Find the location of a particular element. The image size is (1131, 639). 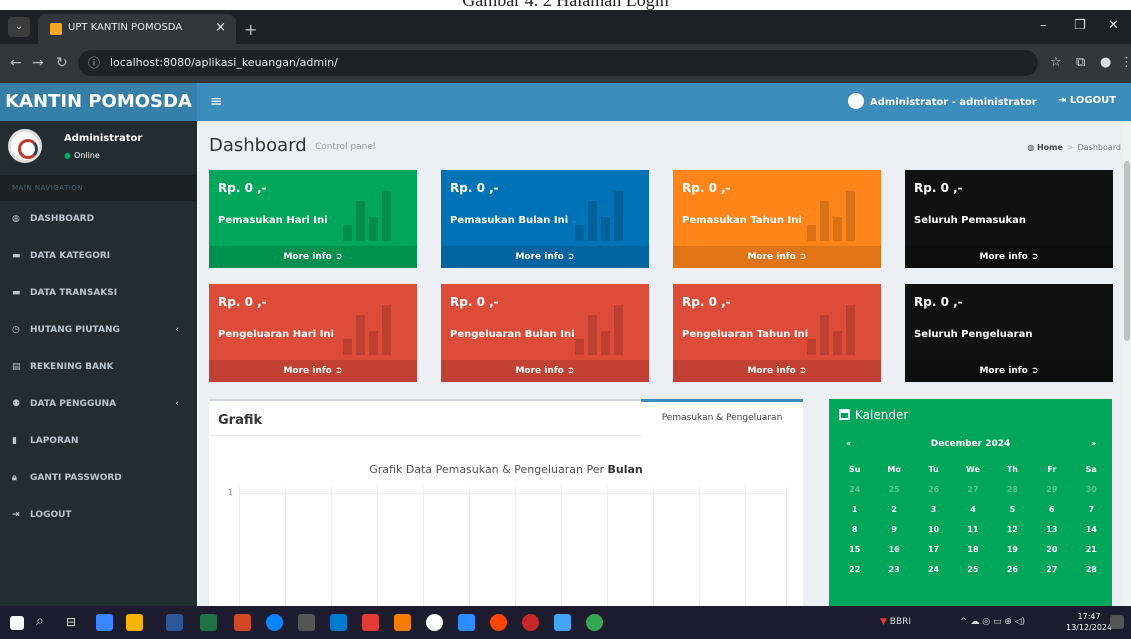

calendar-day: 13 is located at coordinates (1051, 529).